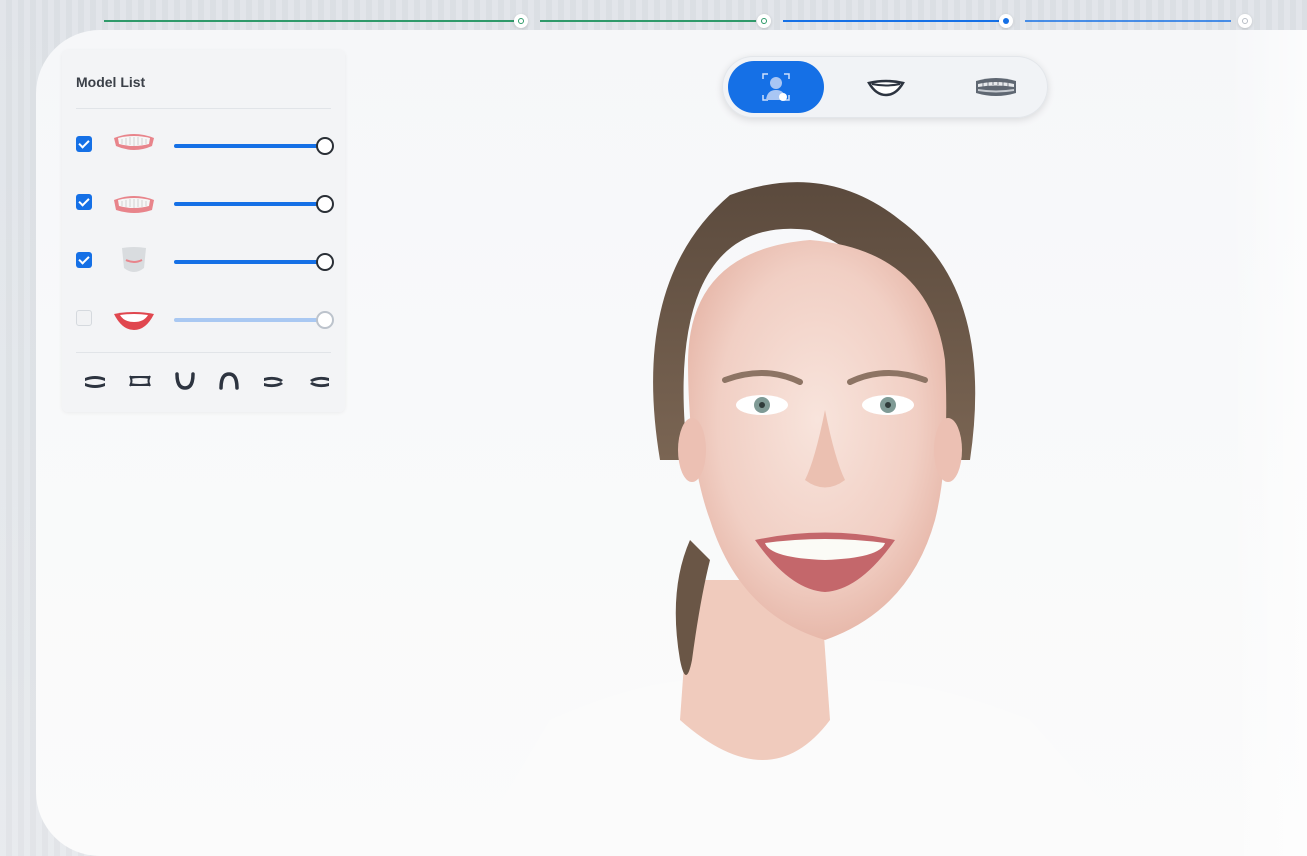 Image resolution: width=1307 pixels, height=856 pixels. I want to click on step-1-node, so click(521, 21).